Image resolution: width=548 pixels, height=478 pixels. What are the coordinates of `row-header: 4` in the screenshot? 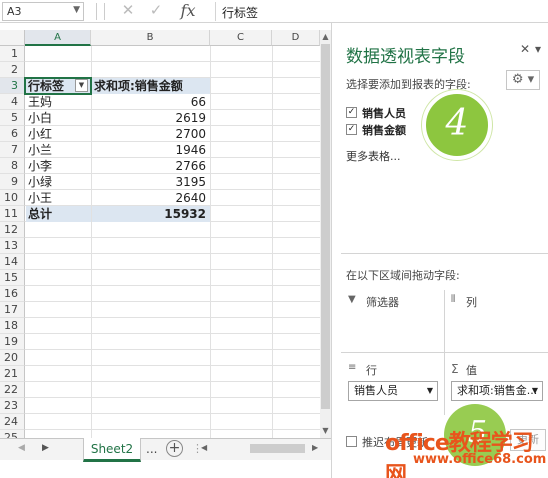 It's located at (12, 102).